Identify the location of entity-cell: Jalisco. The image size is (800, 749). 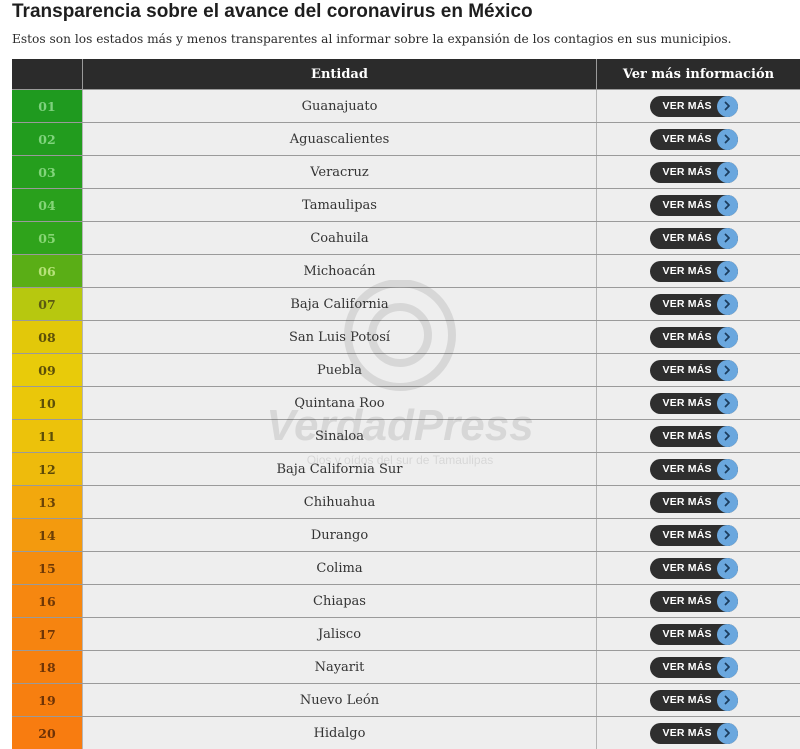
(339, 634).